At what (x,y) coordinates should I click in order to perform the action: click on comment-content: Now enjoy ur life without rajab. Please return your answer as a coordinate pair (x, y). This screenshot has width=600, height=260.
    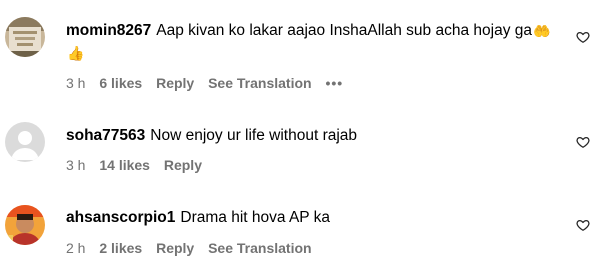
    Looking at the image, I should click on (254, 135).